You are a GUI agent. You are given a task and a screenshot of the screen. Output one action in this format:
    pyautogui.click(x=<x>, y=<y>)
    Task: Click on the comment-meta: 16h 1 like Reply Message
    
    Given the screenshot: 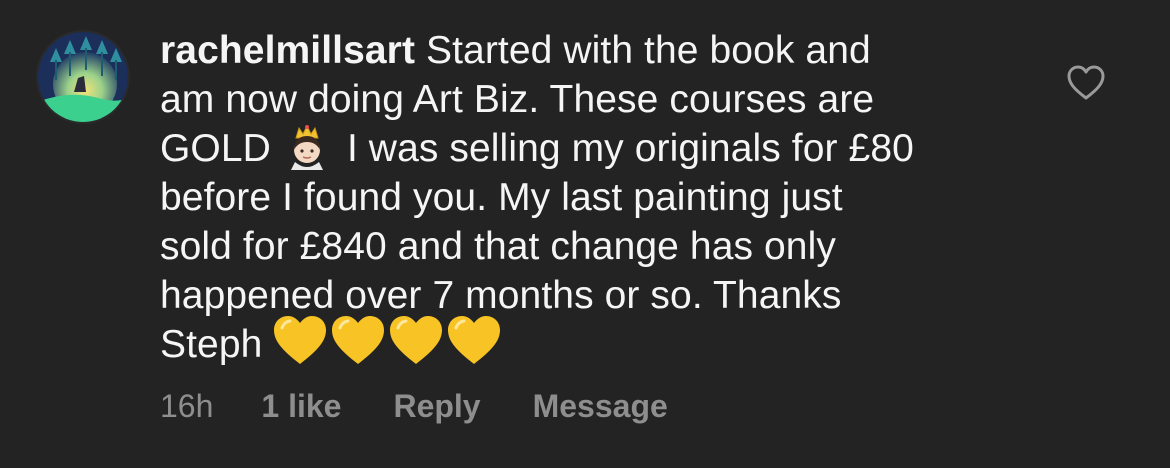 What is the action you would take?
    pyautogui.click(x=414, y=406)
    